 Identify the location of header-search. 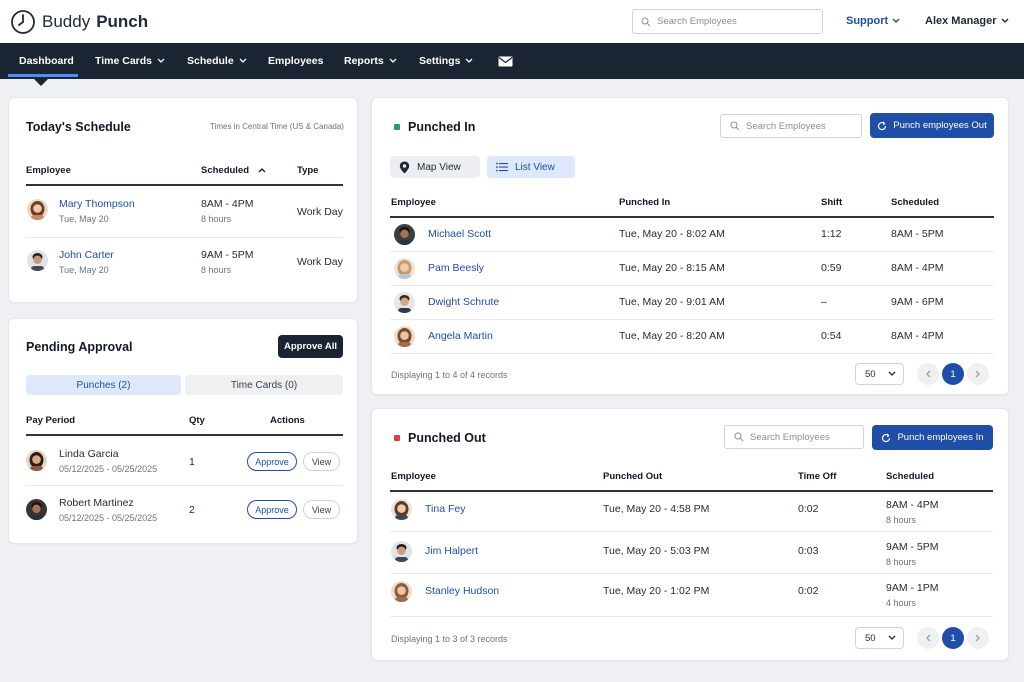
(727, 21).